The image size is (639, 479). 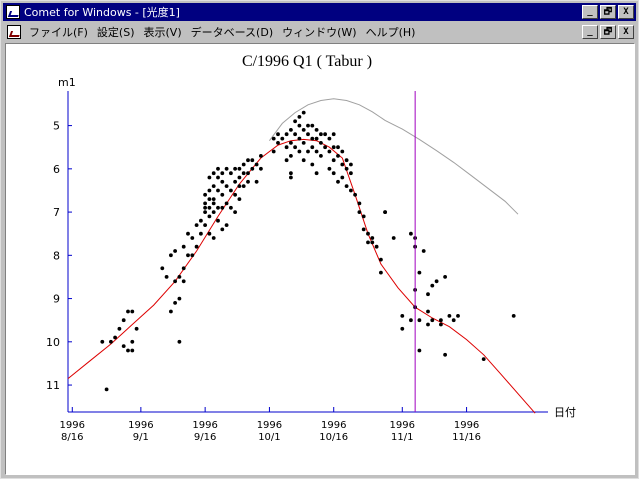 What do you see at coordinates (393, 156) in the screenshot?
I see `reference-curve` at bounding box center [393, 156].